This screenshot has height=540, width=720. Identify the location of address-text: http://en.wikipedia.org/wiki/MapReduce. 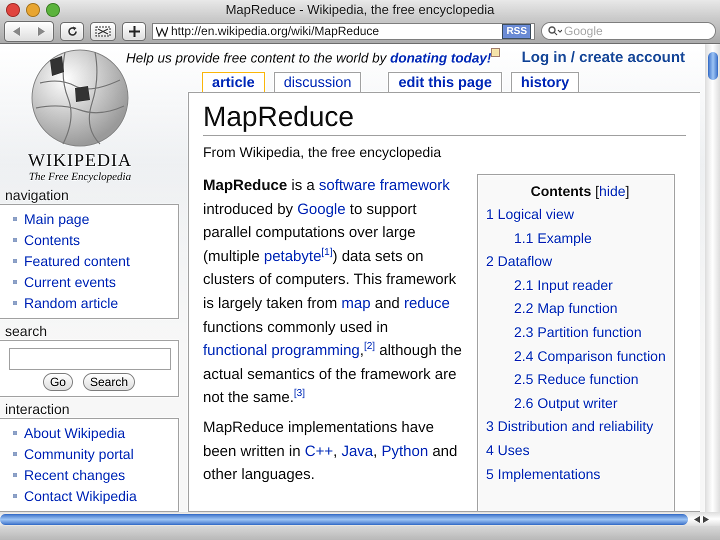
(275, 31).